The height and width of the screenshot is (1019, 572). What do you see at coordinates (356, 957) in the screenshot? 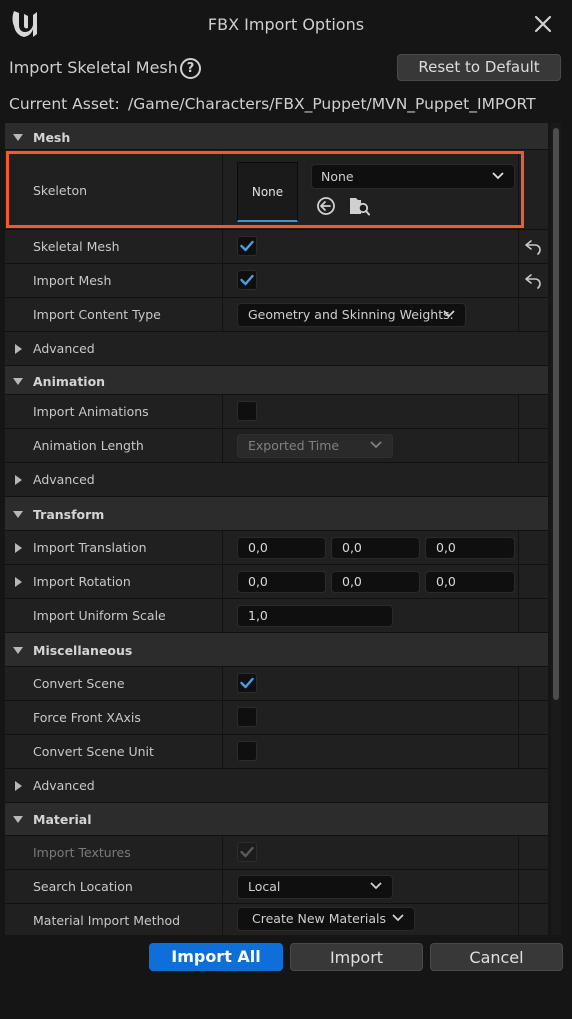
I see `import-button: Import` at bounding box center [356, 957].